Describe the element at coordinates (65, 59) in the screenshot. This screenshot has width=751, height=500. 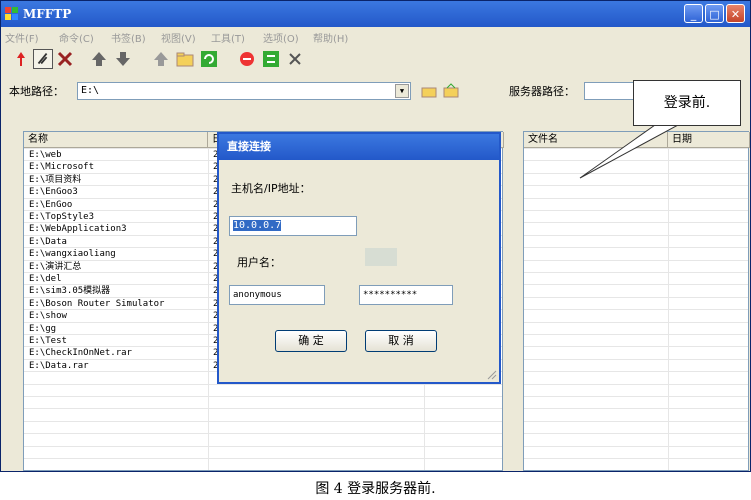
I see `disconnect-icon` at that location.